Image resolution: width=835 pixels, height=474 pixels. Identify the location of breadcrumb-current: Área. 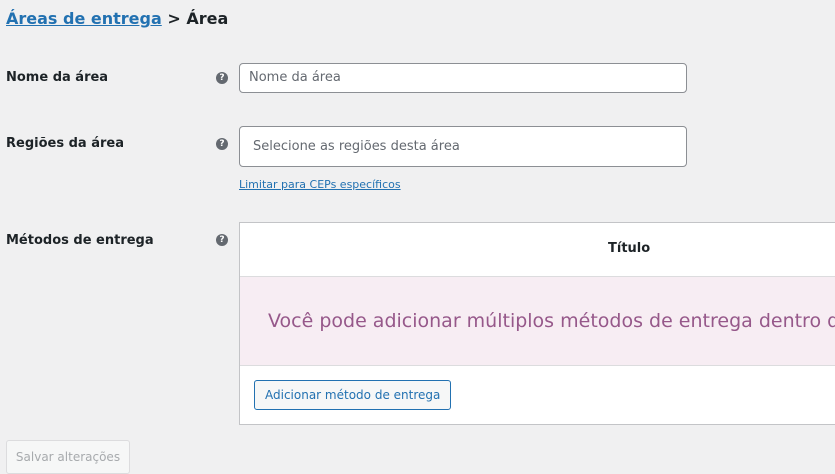
(207, 18).